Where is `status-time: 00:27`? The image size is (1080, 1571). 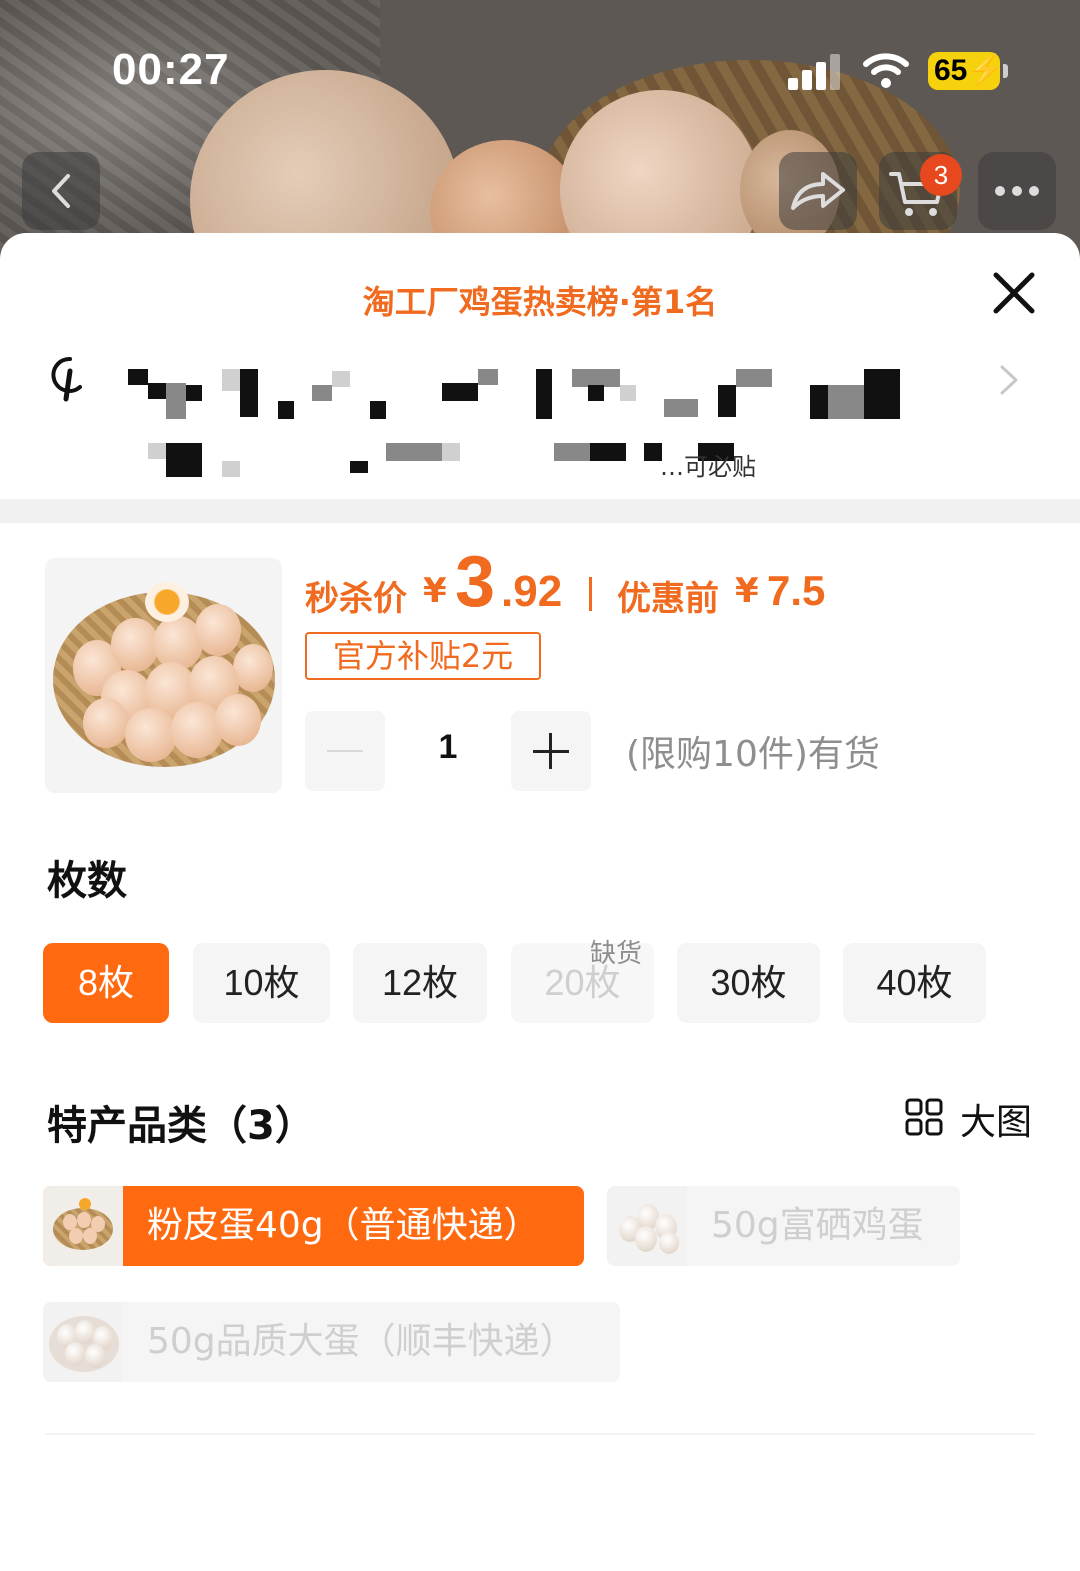 status-time: 00:27 is located at coordinates (171, 69).